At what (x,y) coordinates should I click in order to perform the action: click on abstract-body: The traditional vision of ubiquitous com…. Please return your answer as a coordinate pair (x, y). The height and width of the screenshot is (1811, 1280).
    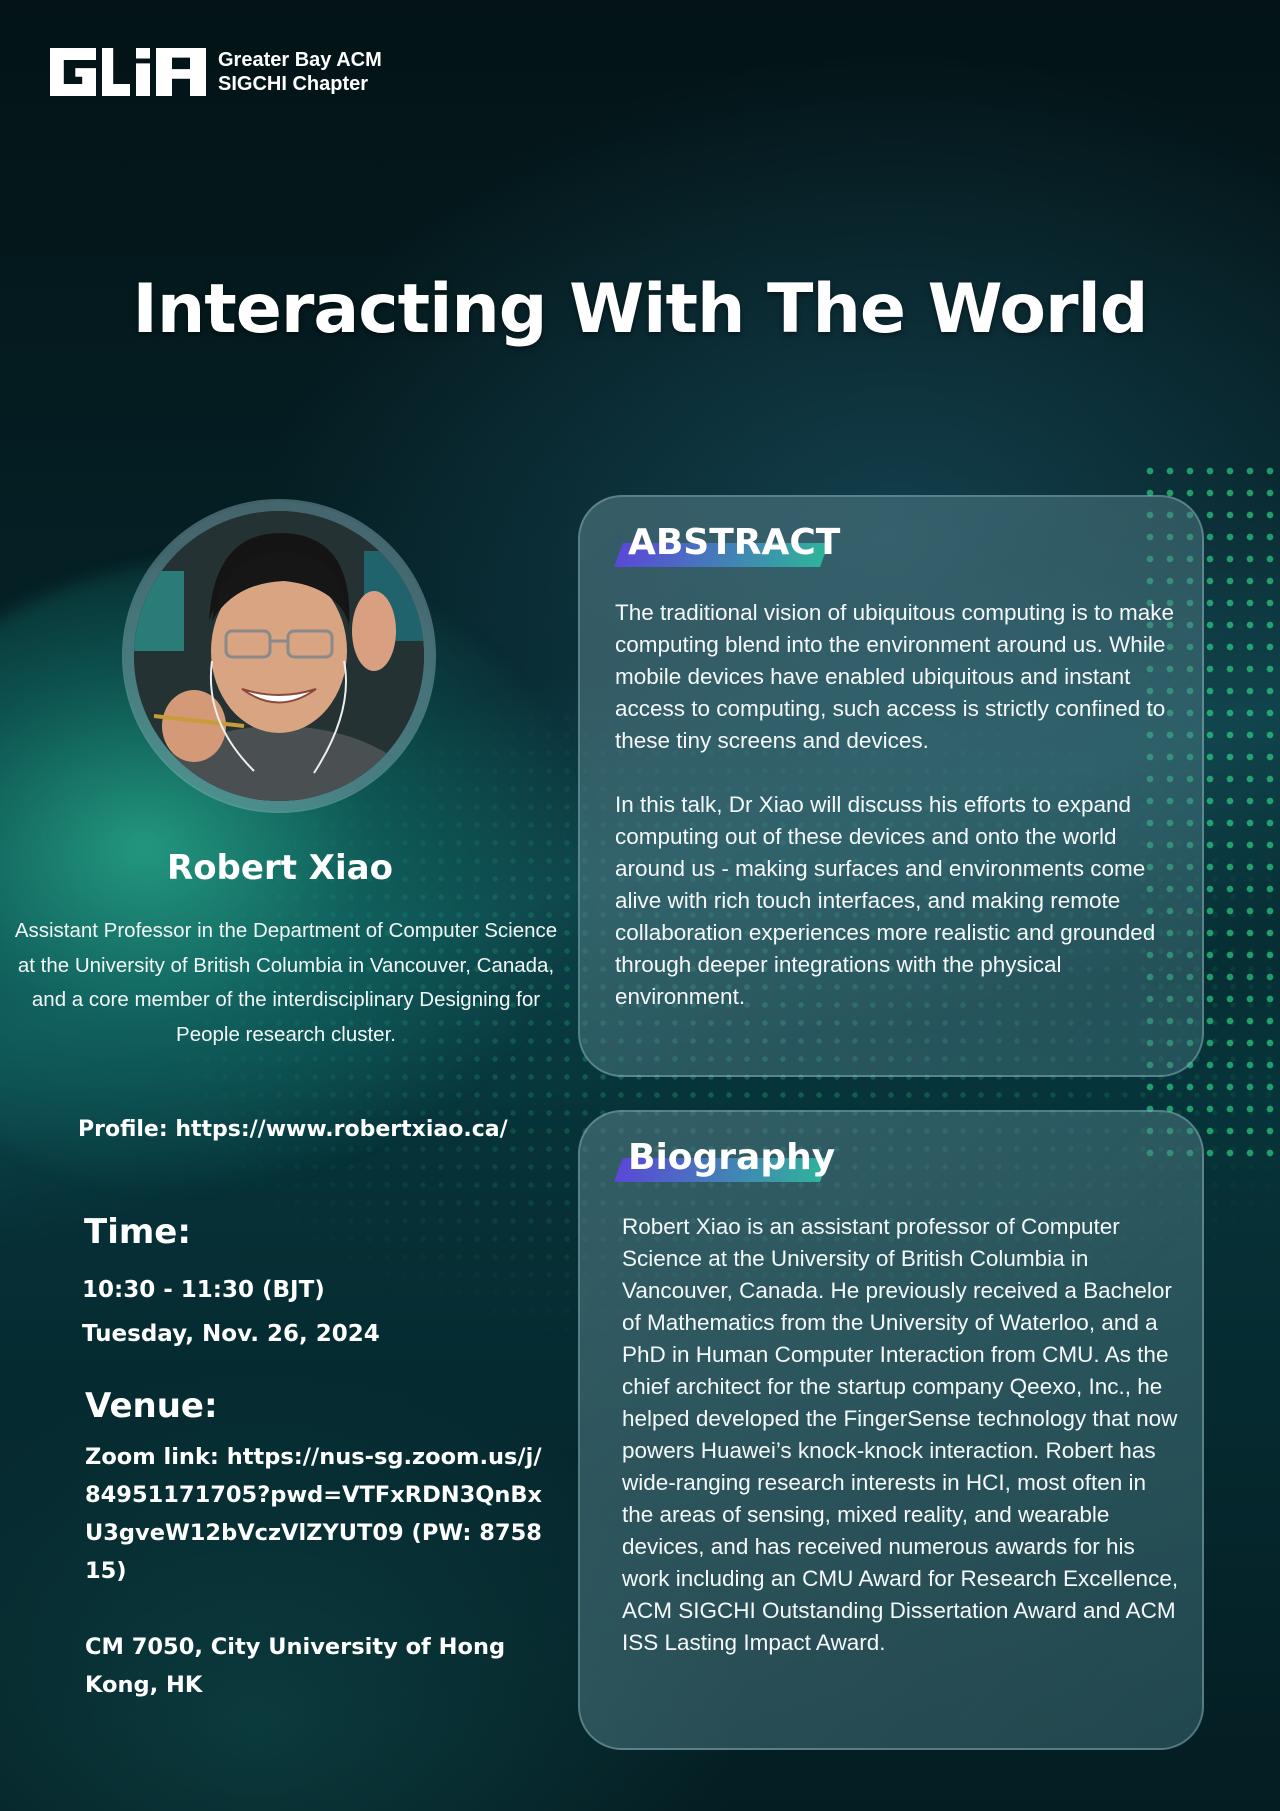
    Looking at the image, I should click on (897, 805).